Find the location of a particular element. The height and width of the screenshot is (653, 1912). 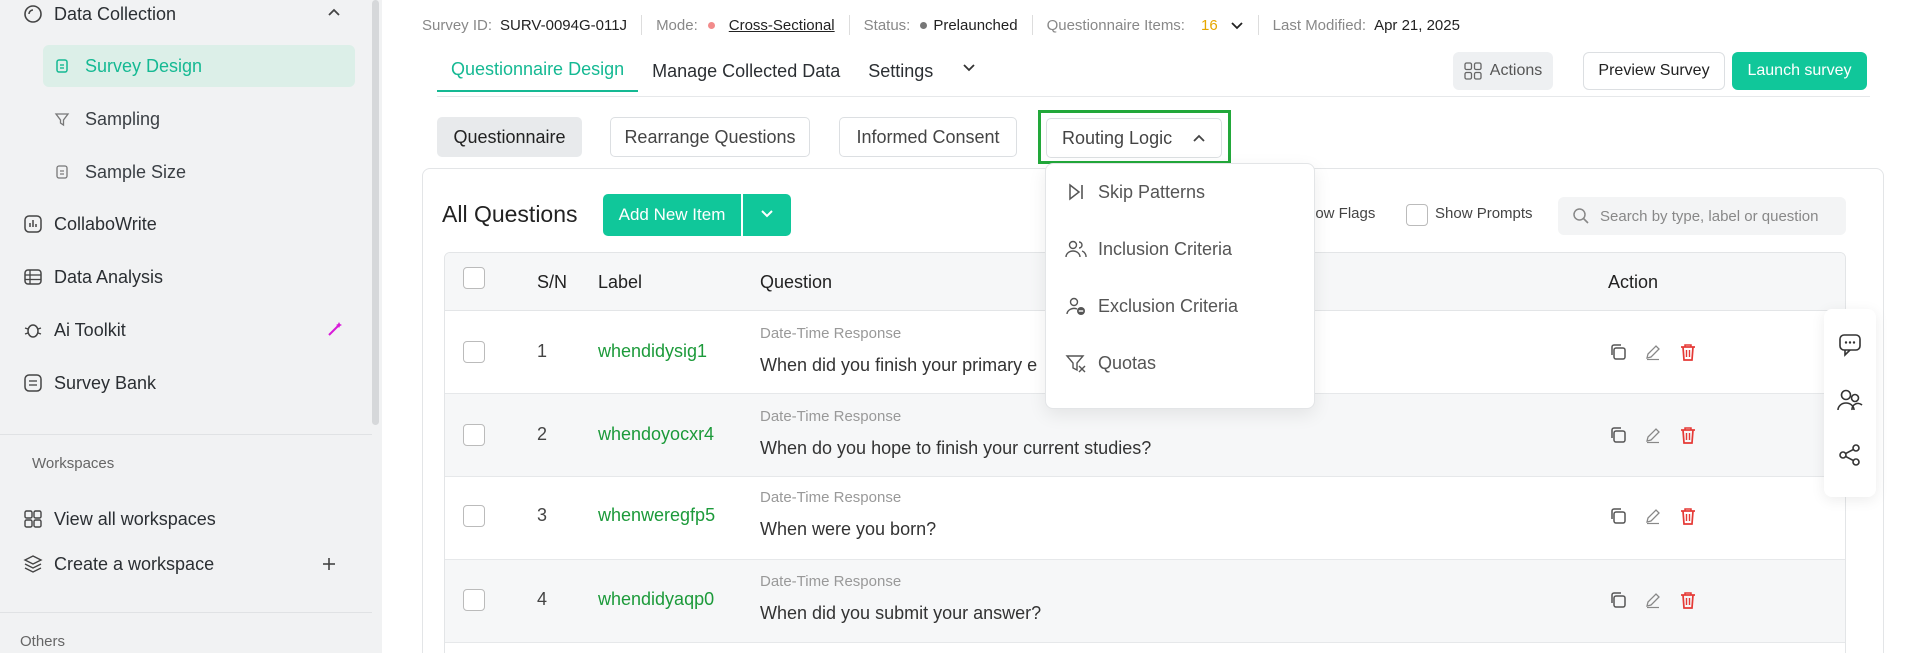

subtab-rearrange-questions: Rearrange Questions is located at coordinates (710, 137).